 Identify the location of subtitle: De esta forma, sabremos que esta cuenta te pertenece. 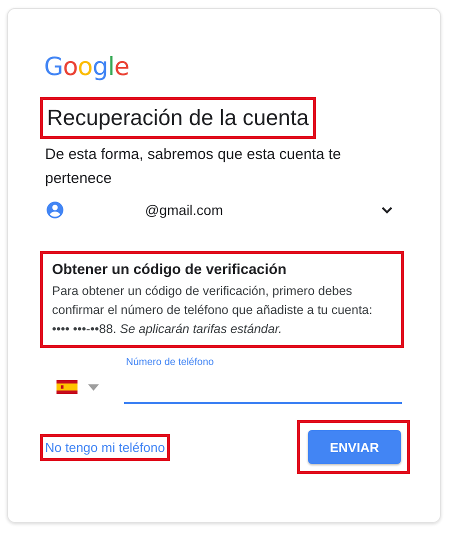
(193, 167).